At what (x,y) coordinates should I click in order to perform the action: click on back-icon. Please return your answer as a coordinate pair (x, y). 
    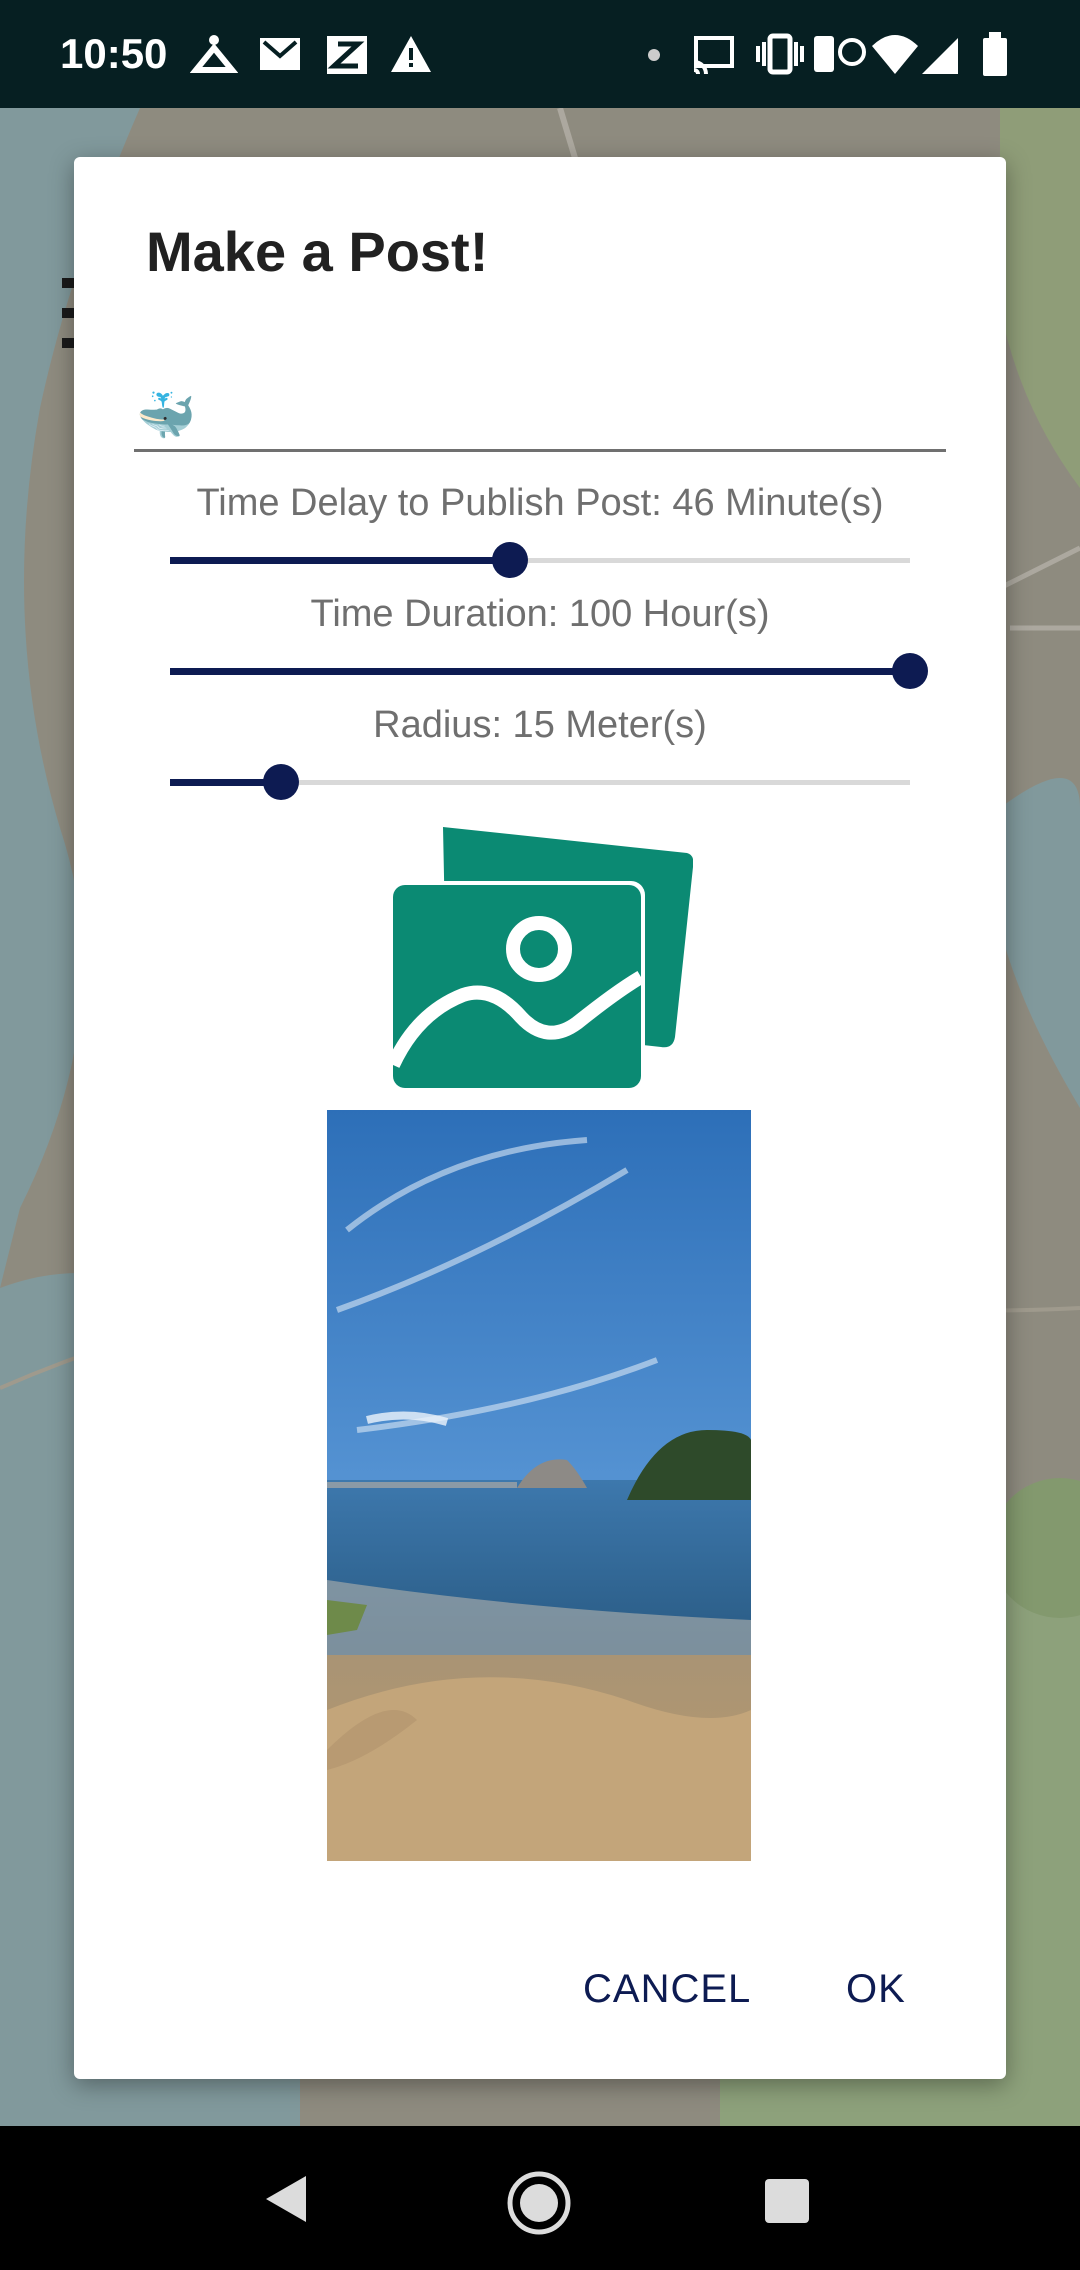
    Looking at the image, I should click on (286, 2199).